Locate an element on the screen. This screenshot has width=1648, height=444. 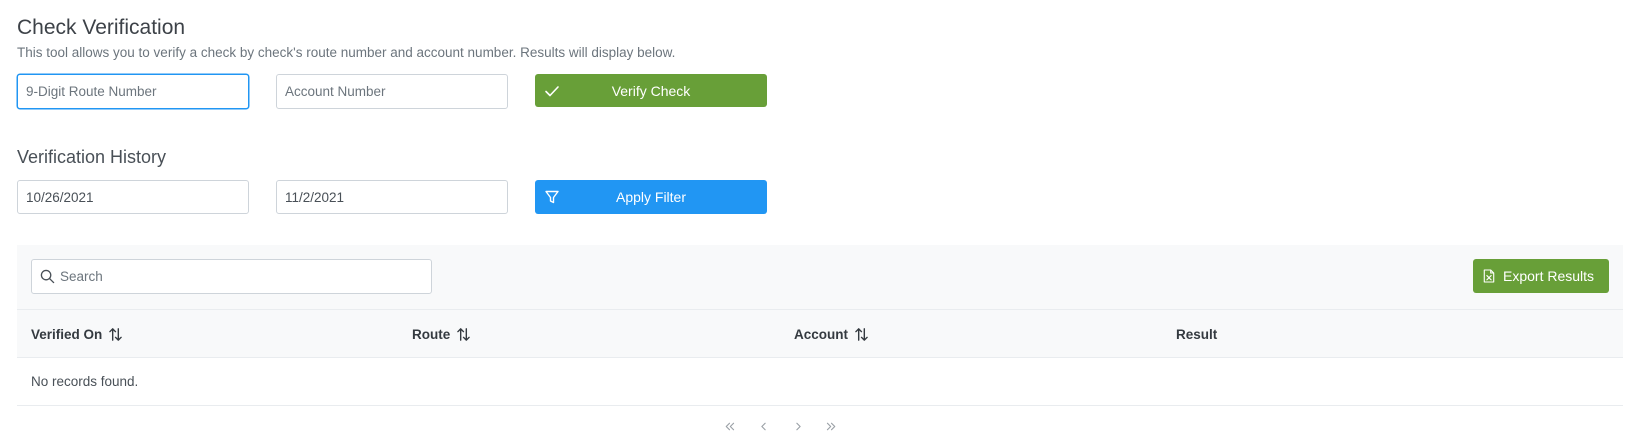
next-page-button is located at coordinates (798, 426).